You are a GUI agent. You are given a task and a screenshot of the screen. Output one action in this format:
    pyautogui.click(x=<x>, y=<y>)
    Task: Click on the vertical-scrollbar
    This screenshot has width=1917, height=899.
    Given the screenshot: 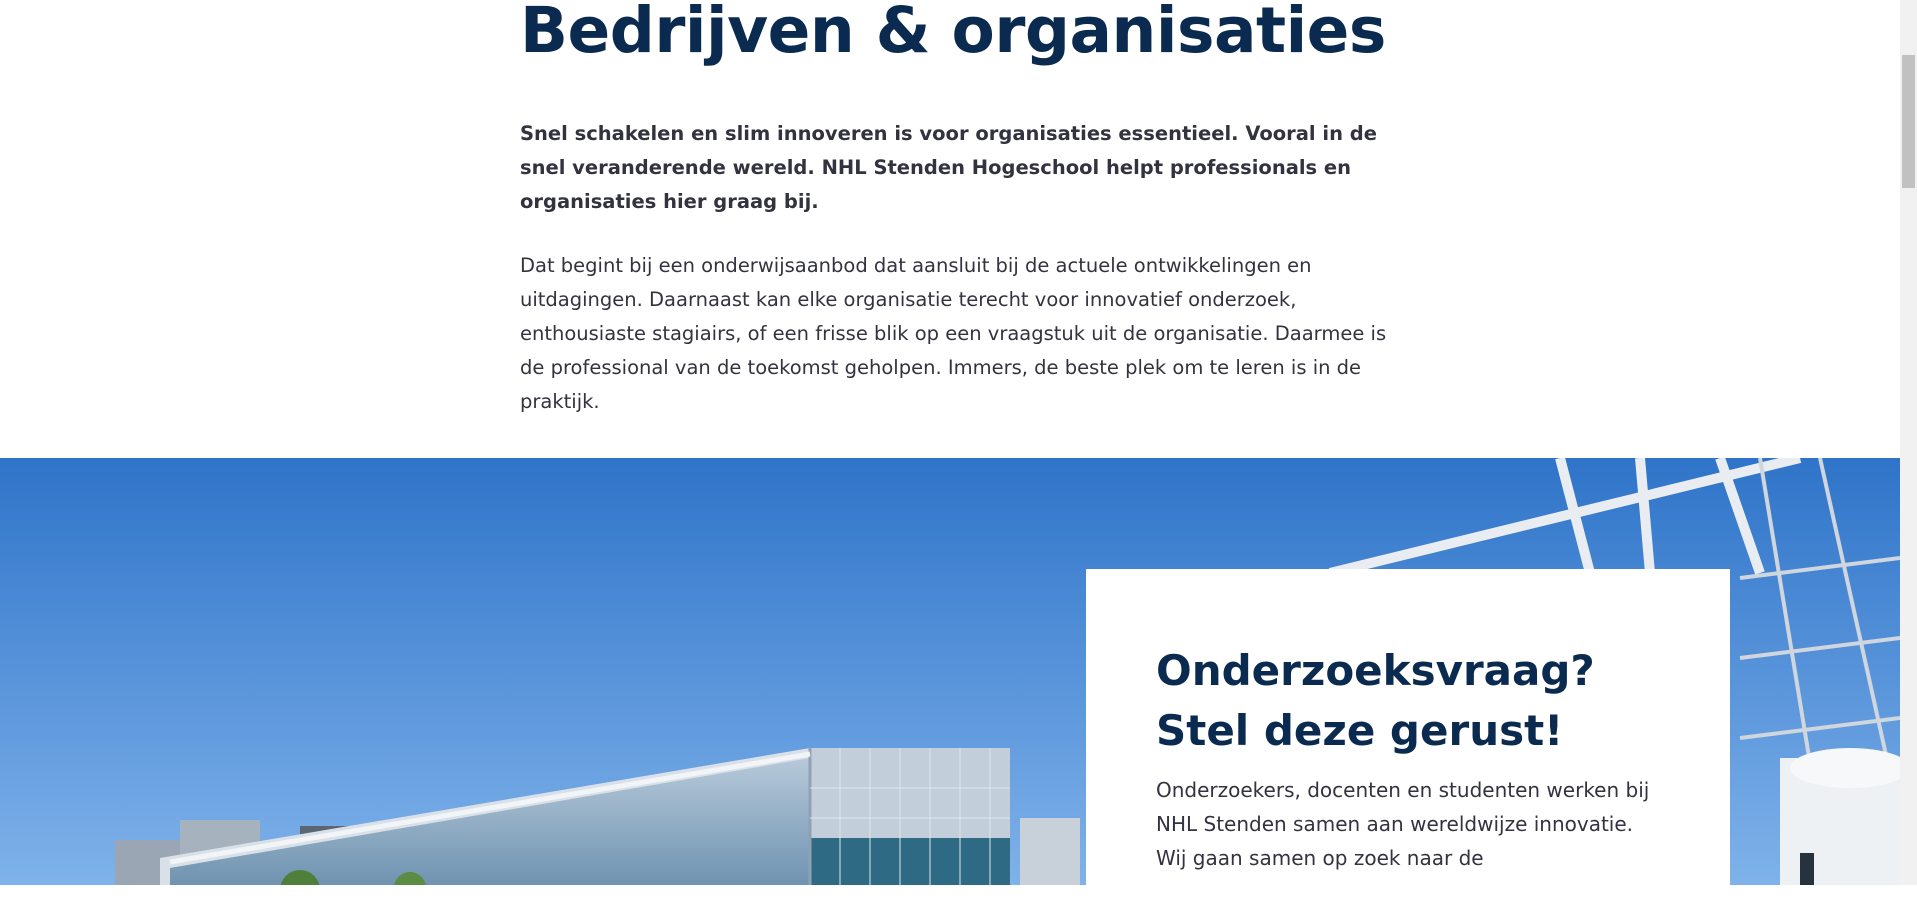 What is the action you would take?
    pyautogui.click(x=1908, y=442)
    